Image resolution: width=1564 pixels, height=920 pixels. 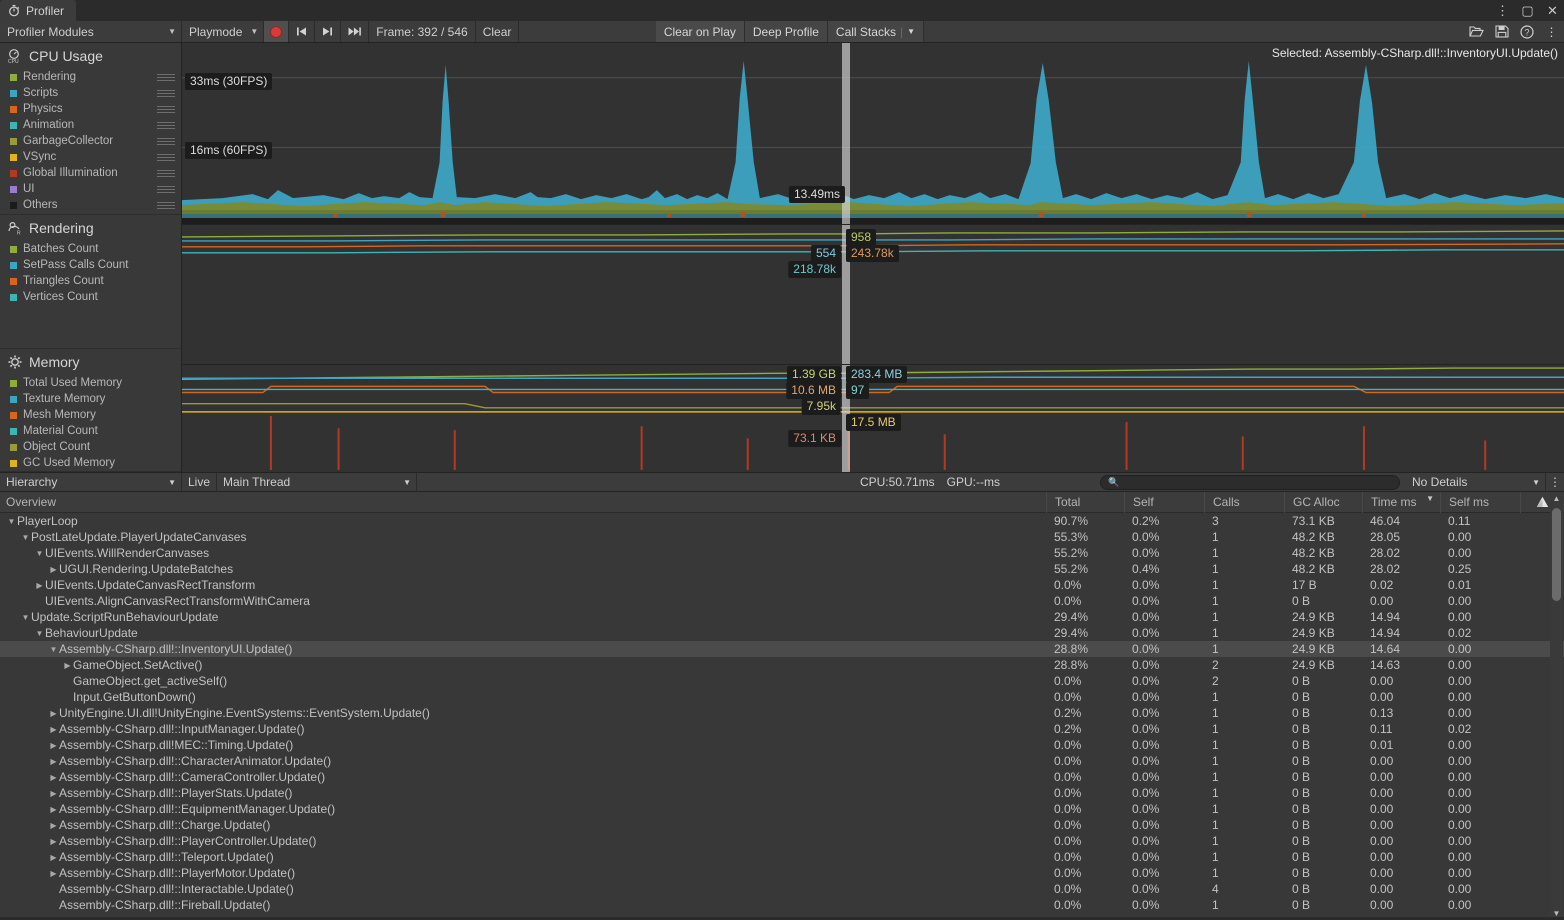 I want to click on deep-profile-toggle: Deep Profile, so click(x=786, y=31).